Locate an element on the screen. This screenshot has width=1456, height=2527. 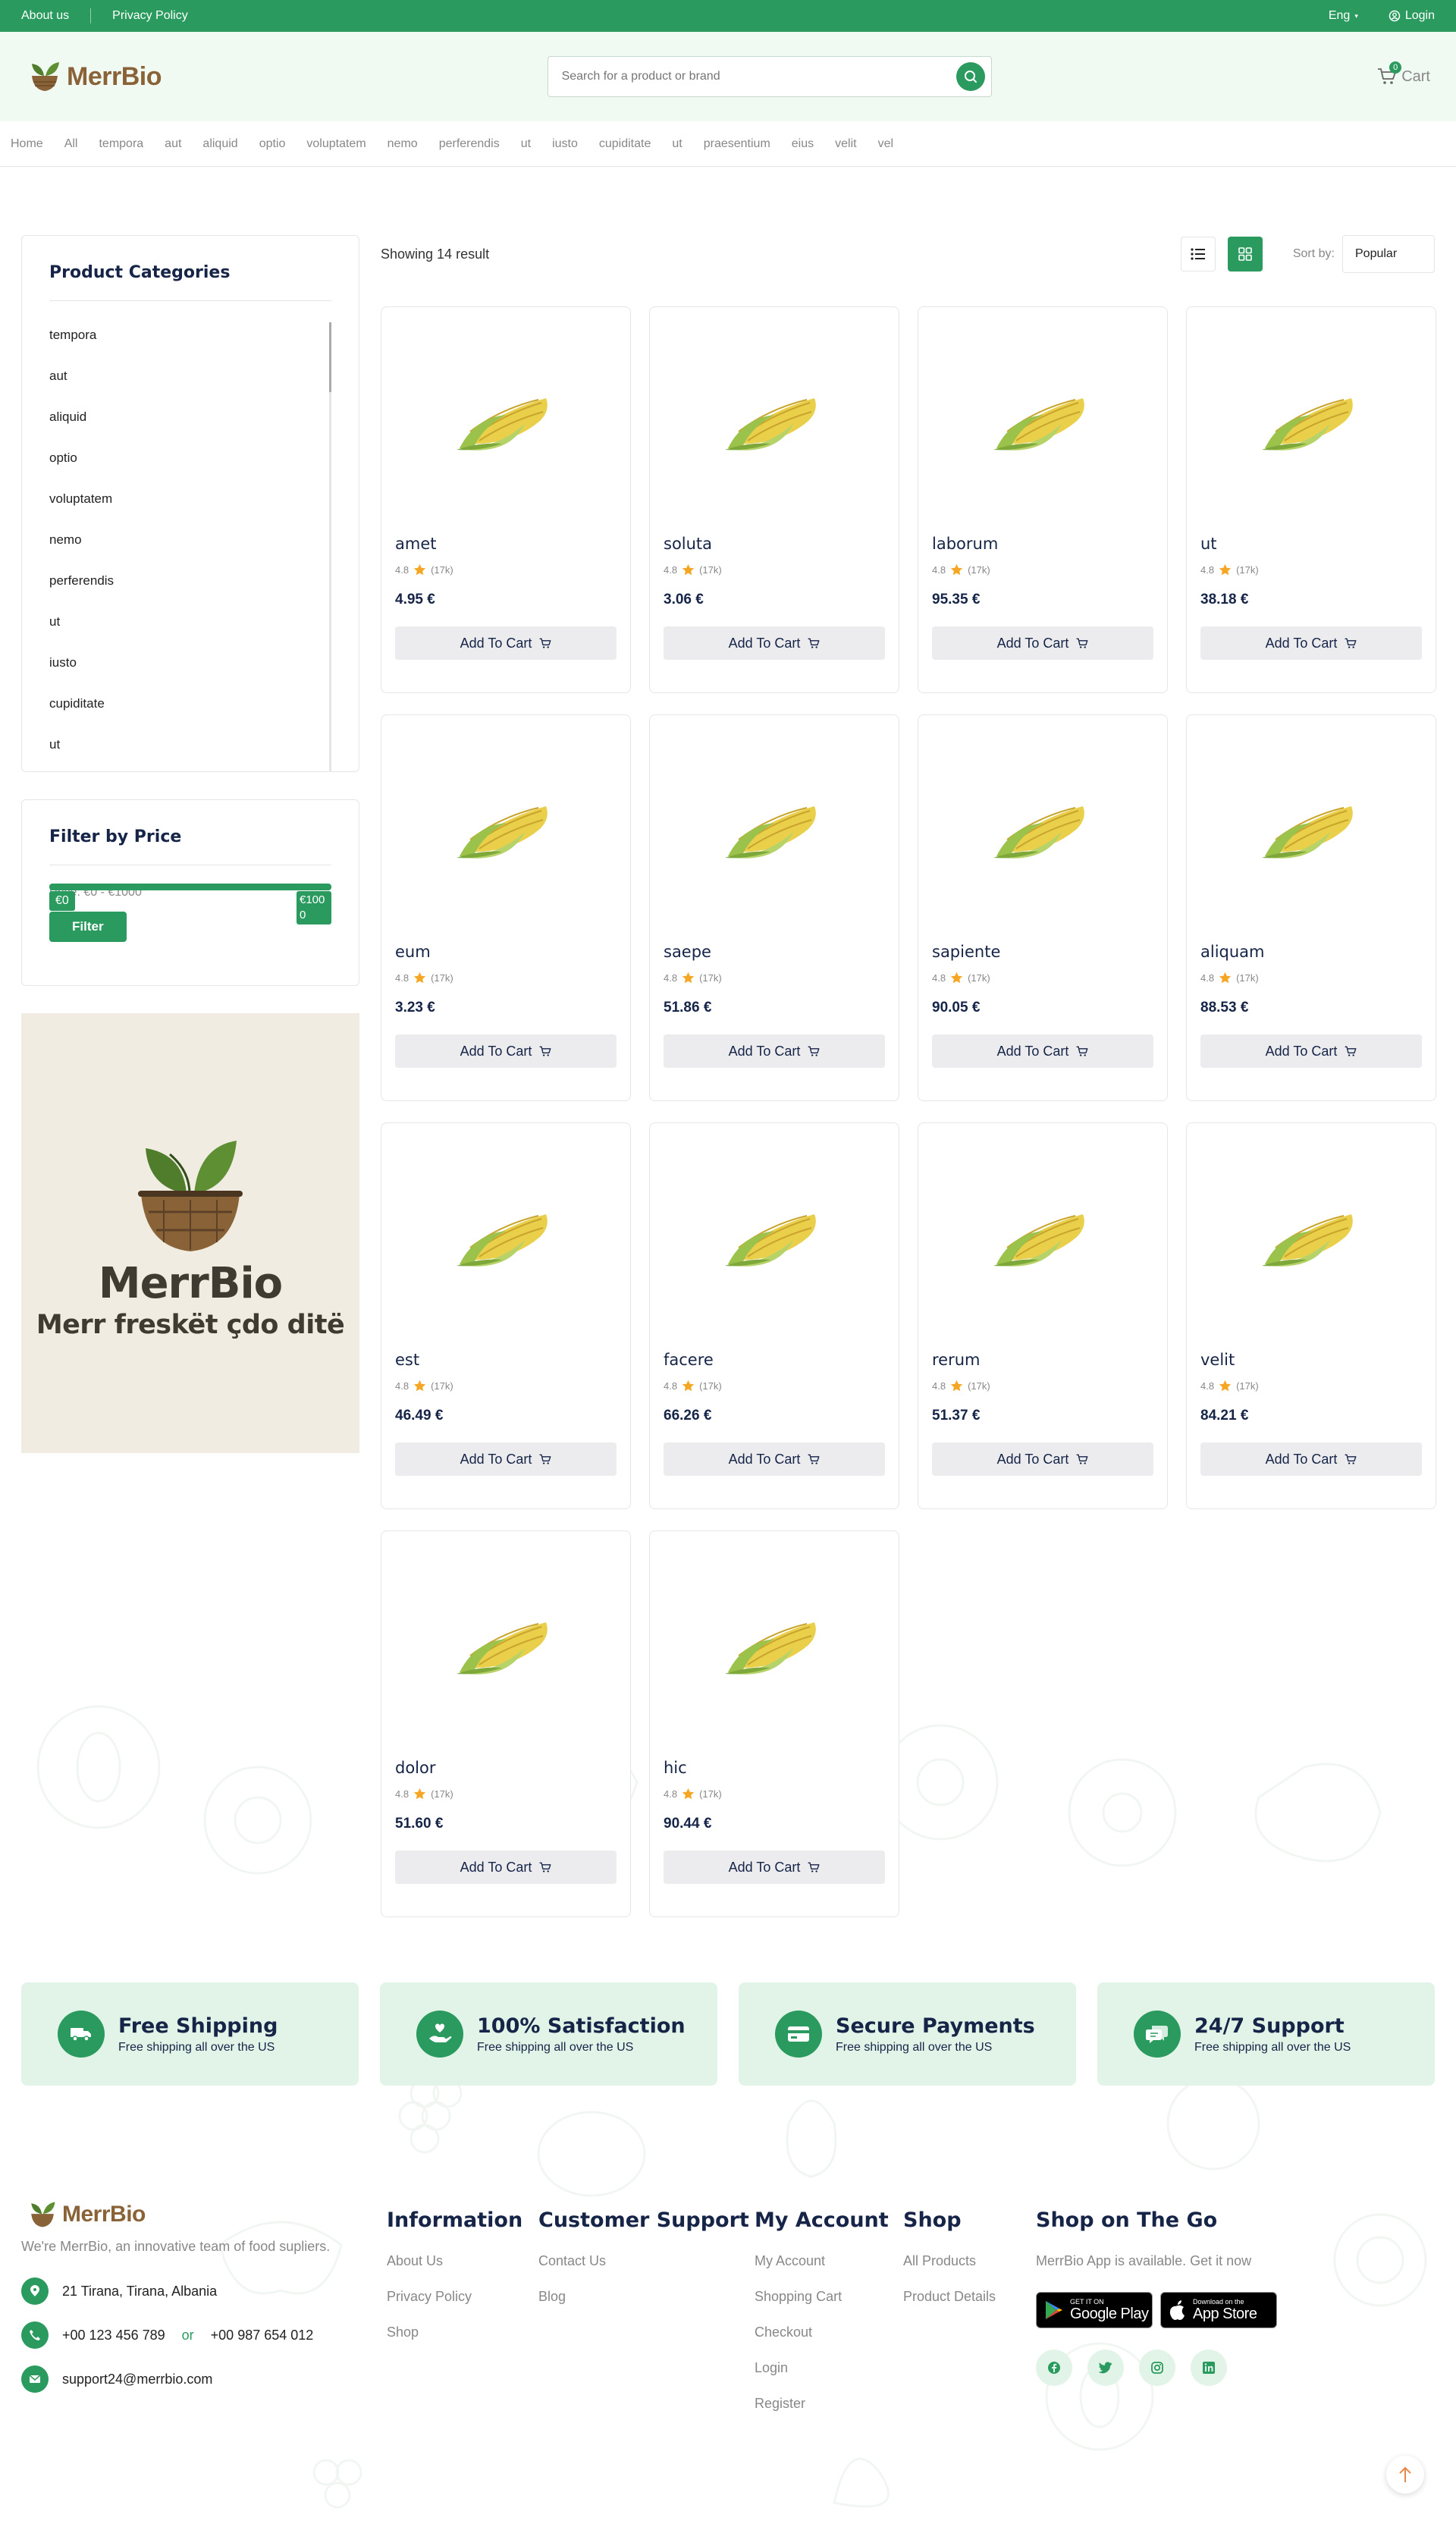
product-card: aliquam 4.8 (17k) 88.53 € Add To Cart is located at coordinates (1311, 907).